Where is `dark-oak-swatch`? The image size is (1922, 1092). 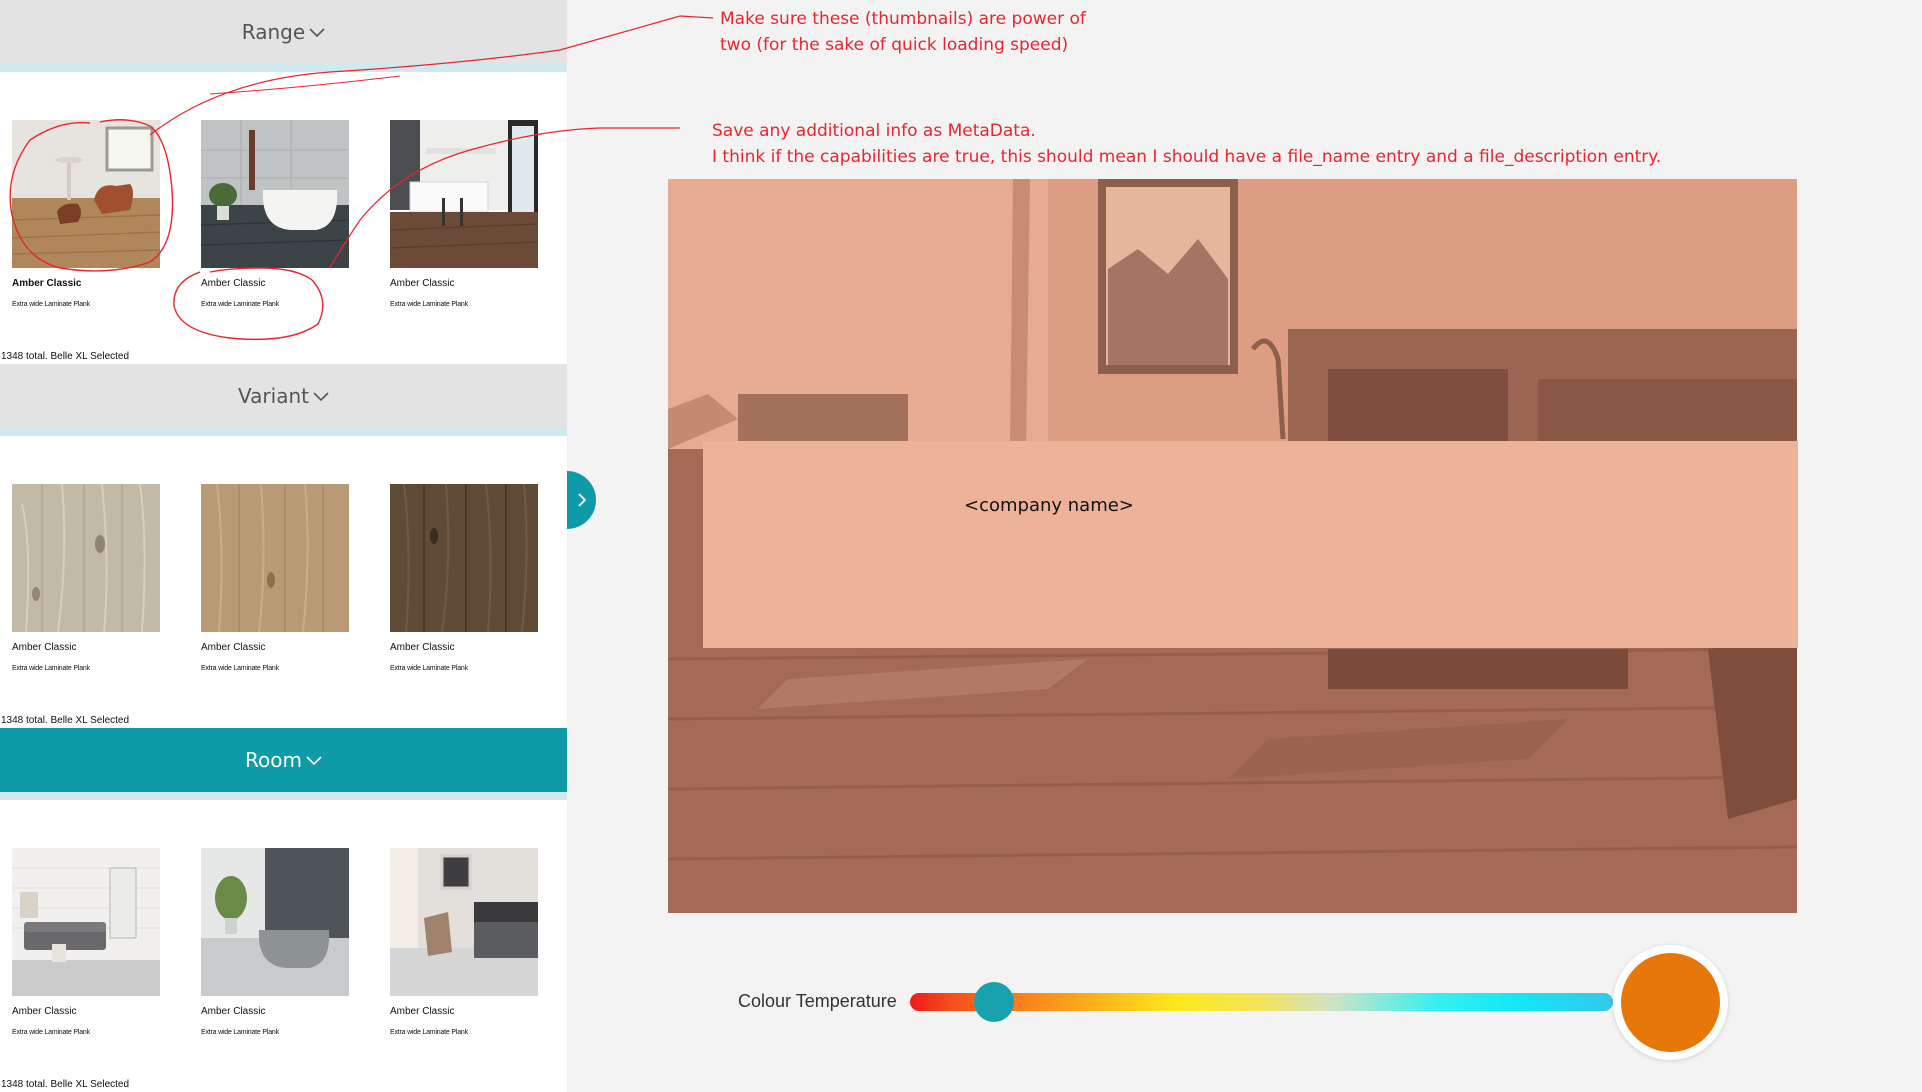 dark-oak-swatch is located at coordinates (464, 558).